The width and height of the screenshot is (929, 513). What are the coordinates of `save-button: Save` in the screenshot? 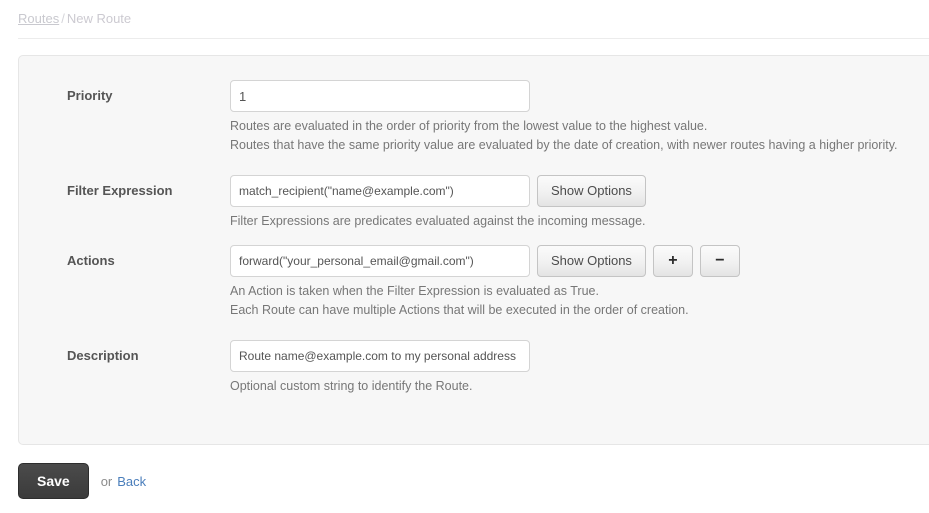 It's located at (53, 481).